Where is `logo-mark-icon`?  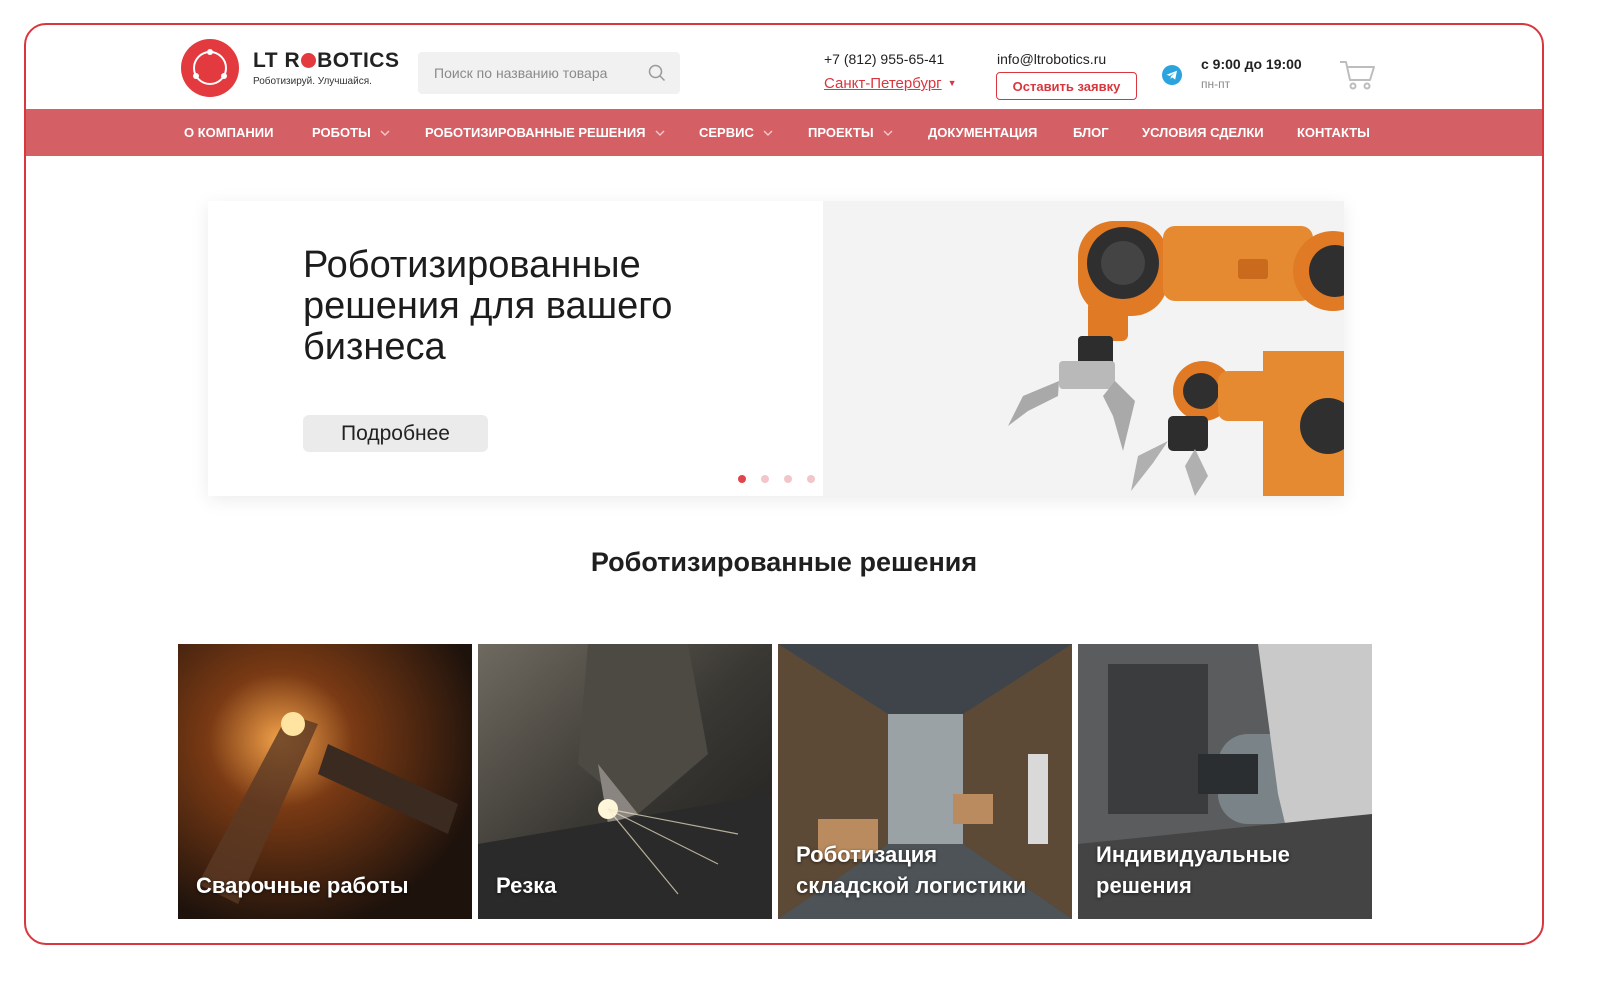
logo-mark-icon is located at coordinates (210, 68).